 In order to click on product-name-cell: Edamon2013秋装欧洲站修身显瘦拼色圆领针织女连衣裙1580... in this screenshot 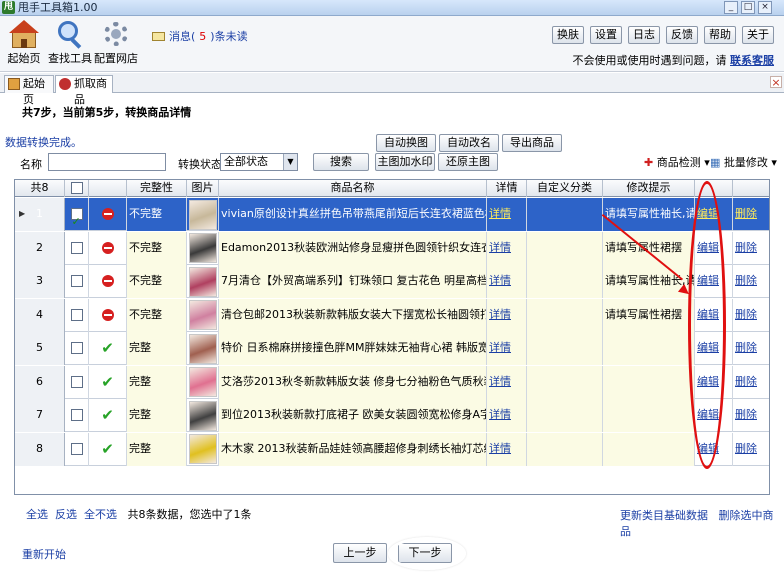, I will do `click(353, 248)`.